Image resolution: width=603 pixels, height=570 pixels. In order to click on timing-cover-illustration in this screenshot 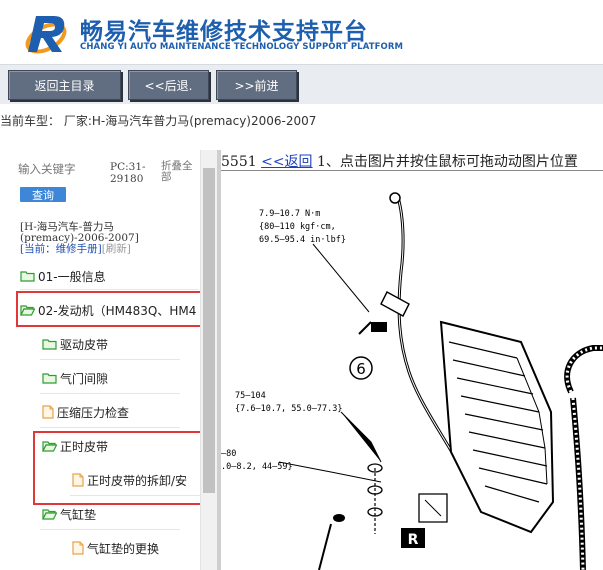, I will do `click(497, 427)`.